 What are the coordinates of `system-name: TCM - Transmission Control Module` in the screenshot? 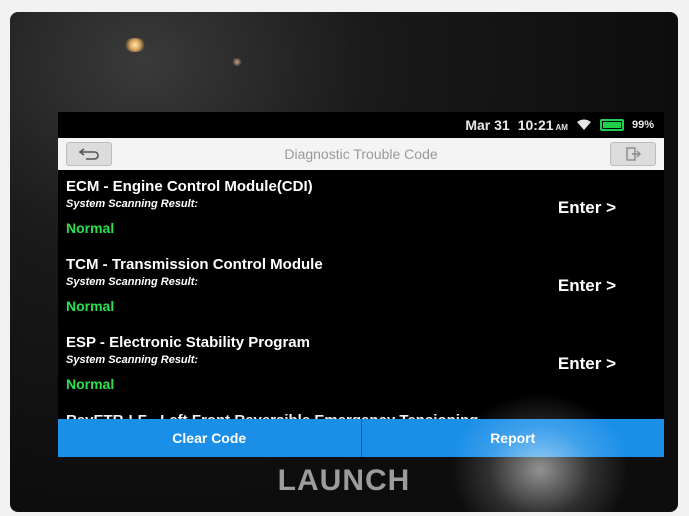 It's located at (194, 264).